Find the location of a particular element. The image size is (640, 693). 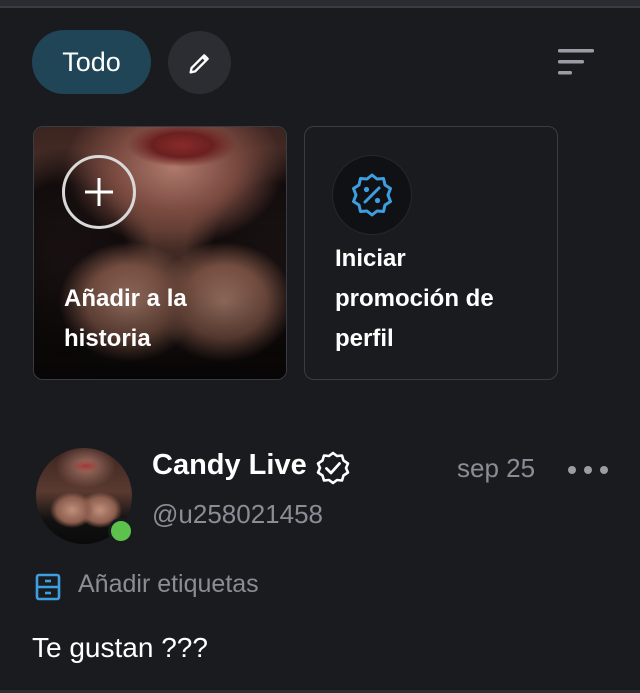

sort-button is located at coordinates (576, 62).